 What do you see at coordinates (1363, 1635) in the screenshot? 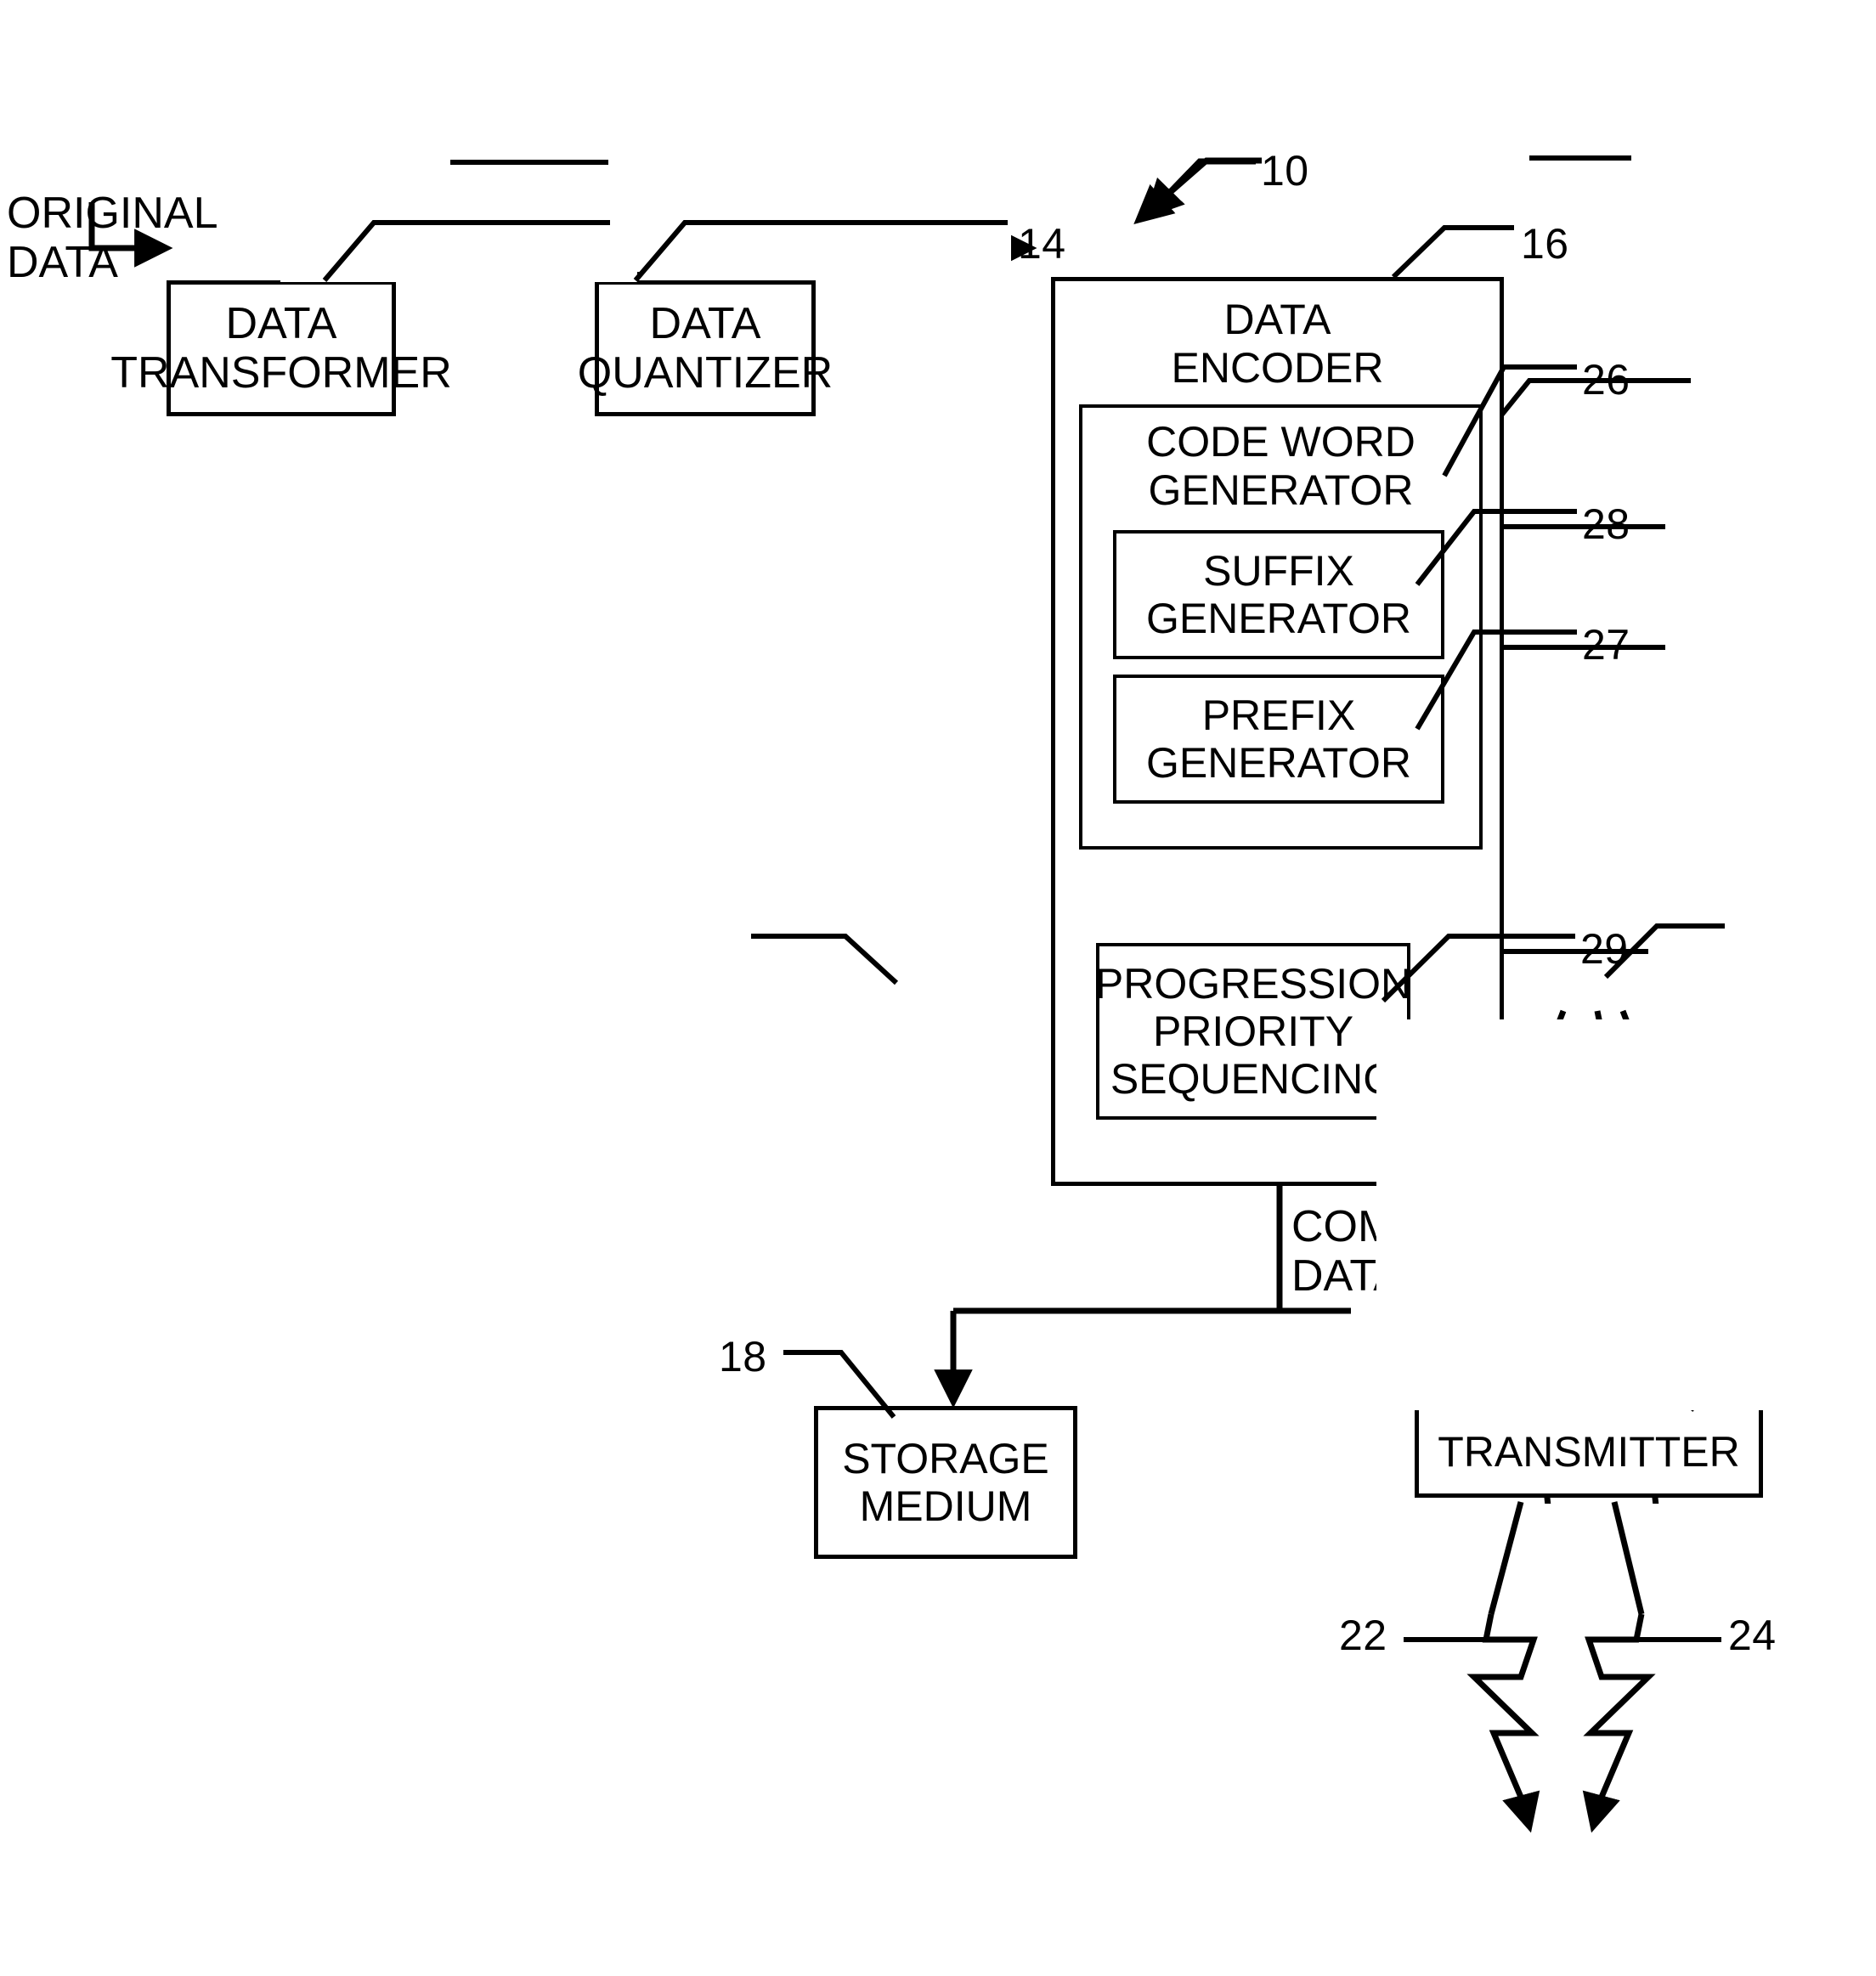
I see `ref-numeral-22-top: 22` at bounding box center [1363, 1635].